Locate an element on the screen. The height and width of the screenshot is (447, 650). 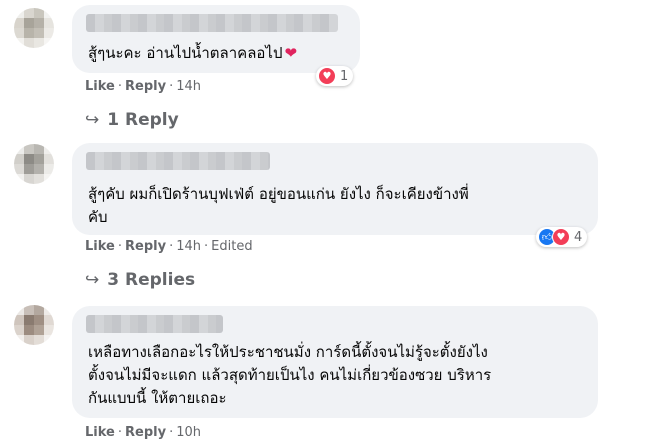
comment-bubble: สู้ๆนะคะ อ่านไปน้ำตลาคลอไป ❤ is located at coordinates (216, 39).